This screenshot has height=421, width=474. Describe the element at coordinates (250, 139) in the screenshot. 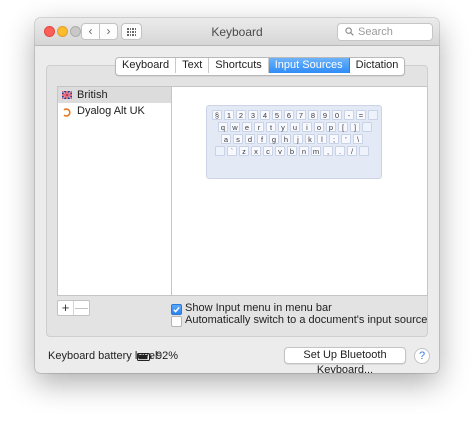

I see `key: d` at that location.